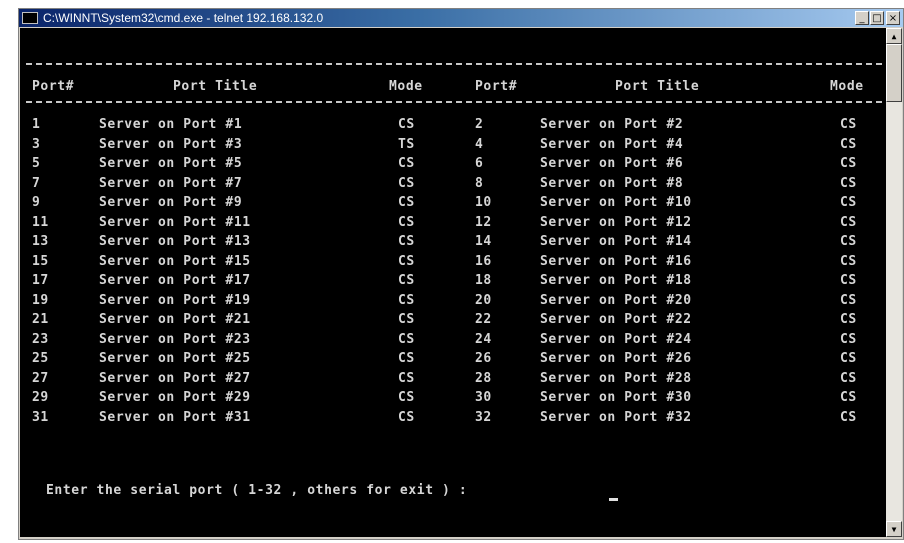 The image size is (904, 543). I want to click on port-title: Server on Port #28, so click(616, 378).